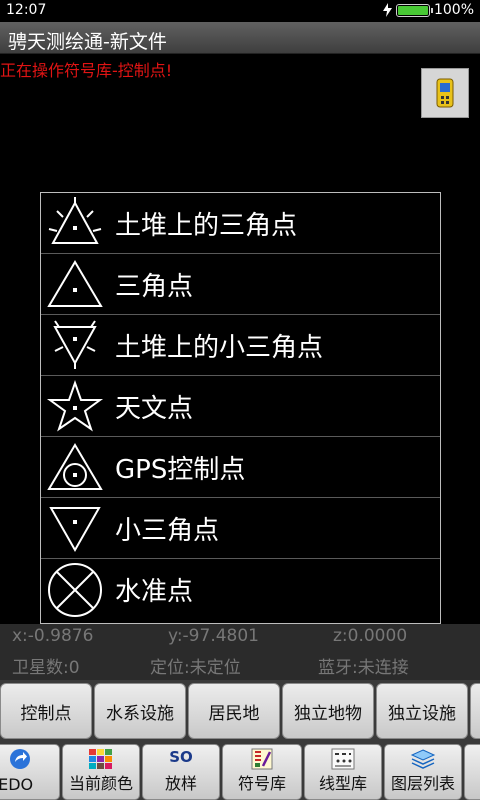  What do you see at coordinates (206, 225) in the screenshot?
I see `symbol-label: 土堆上的三角点` at bounding box center [206, 225].